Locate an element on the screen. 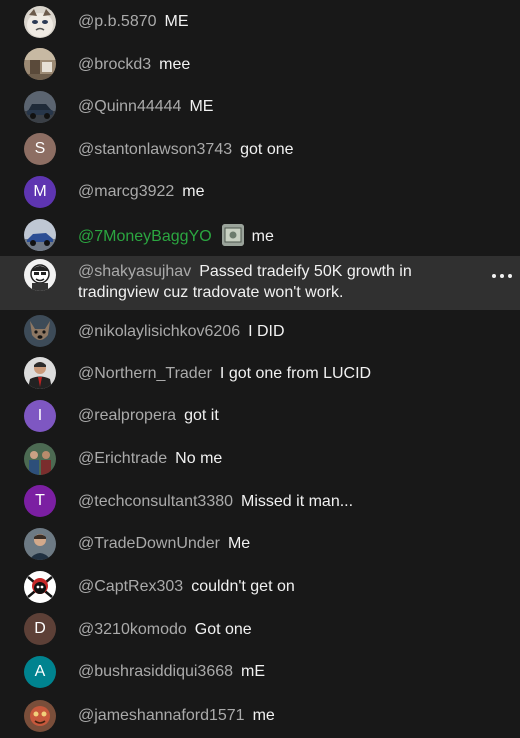 This screenshot has width=520, height=738. message-text: Me is located at coordinates (239, 543).